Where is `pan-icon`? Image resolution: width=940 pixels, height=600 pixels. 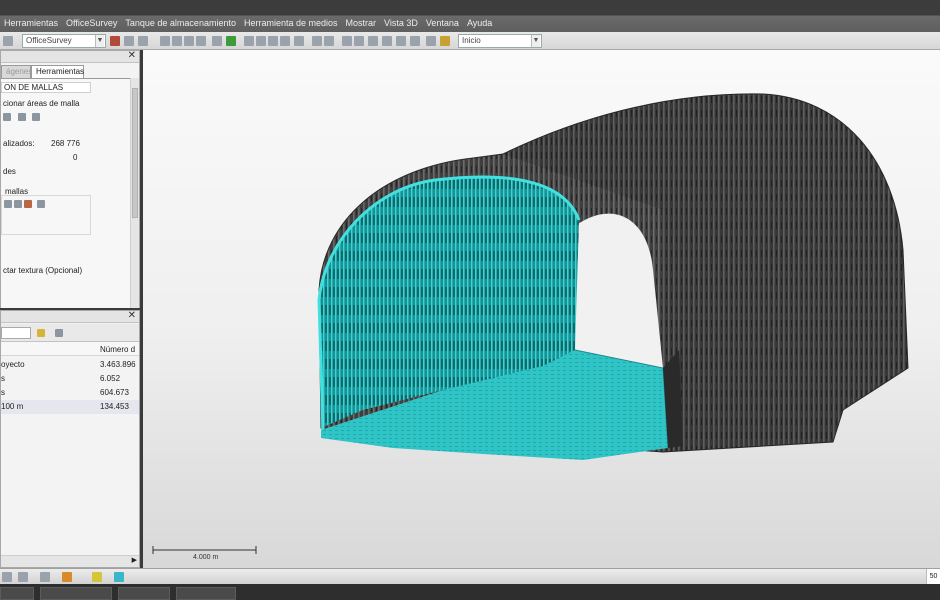
pan-icon is located at coordinates (329, 41).